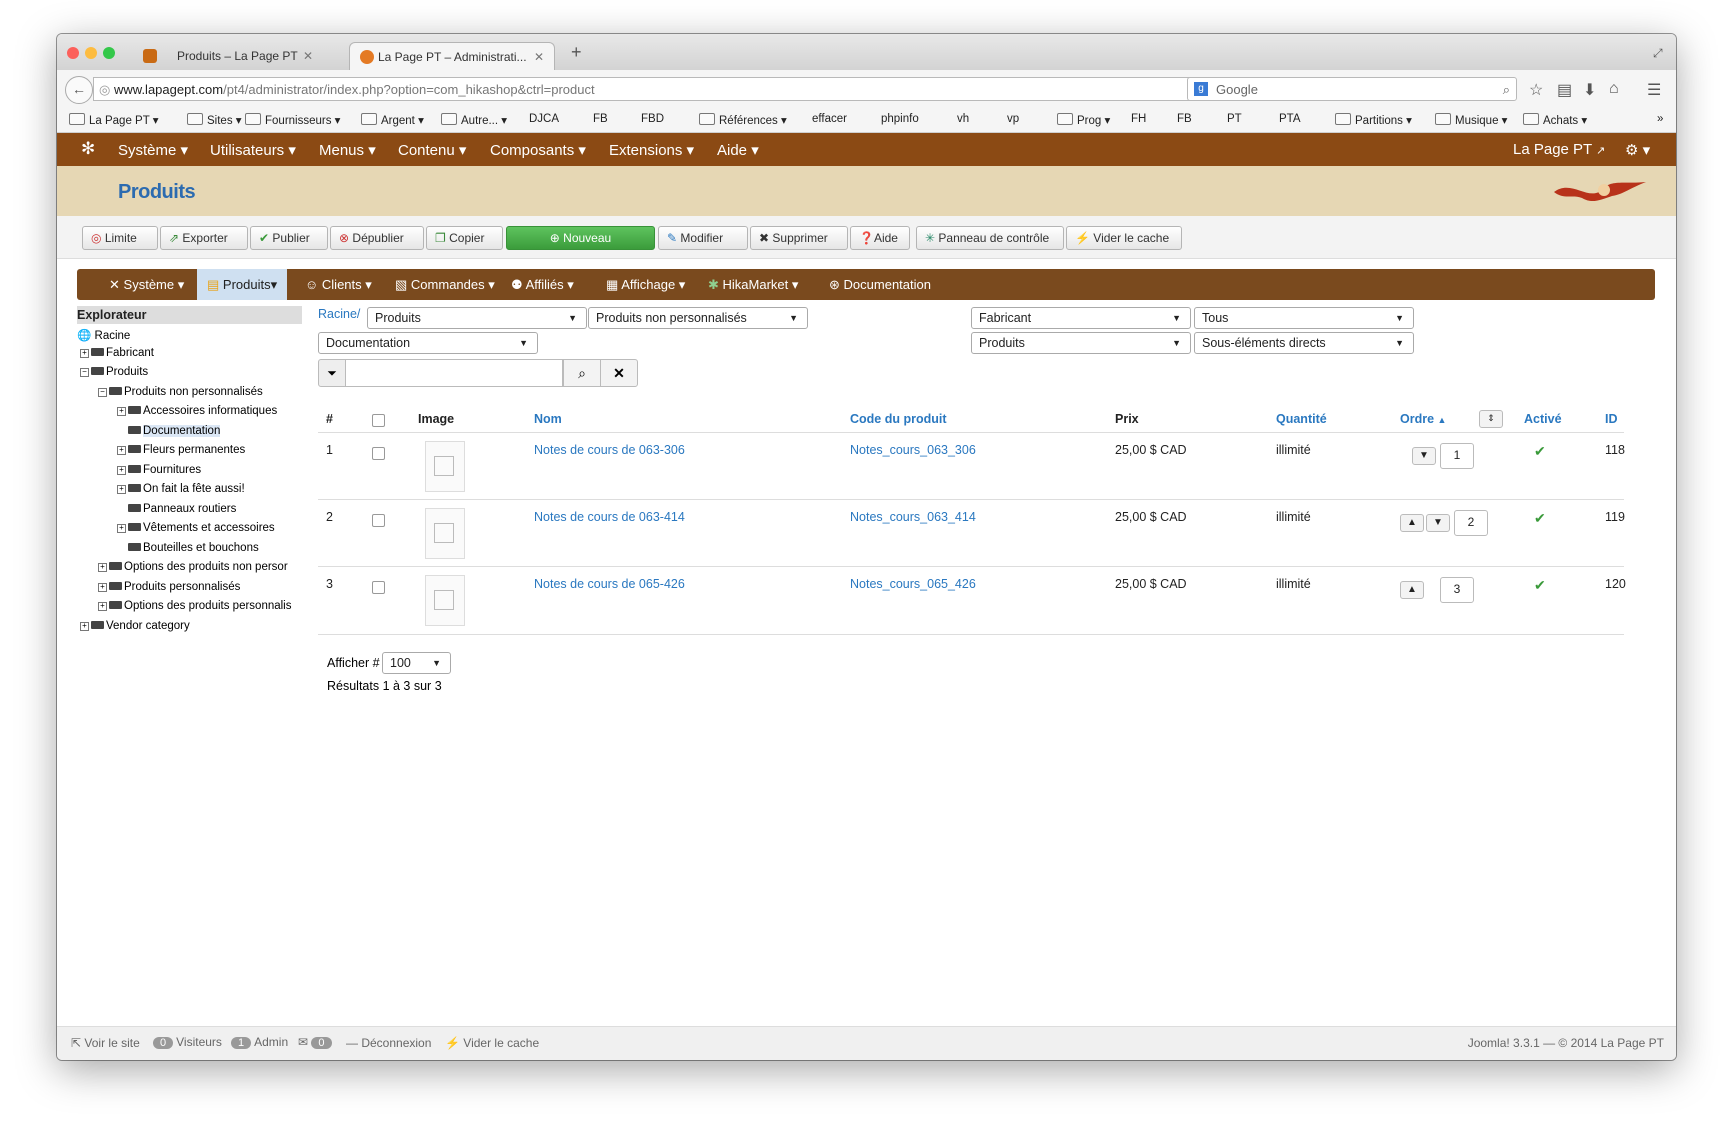 The height and width of the screenshot is (1138, 1733). Describe the element at coordinates (259, 1042) in the screenshot. I see `admin-status: 1 Admin` at that location.